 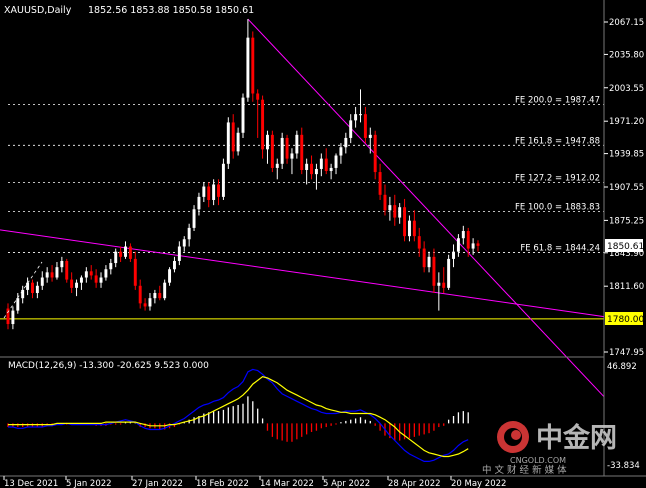 I want to click on level-badge-text: 1780.00, so click(x=625, y=320).